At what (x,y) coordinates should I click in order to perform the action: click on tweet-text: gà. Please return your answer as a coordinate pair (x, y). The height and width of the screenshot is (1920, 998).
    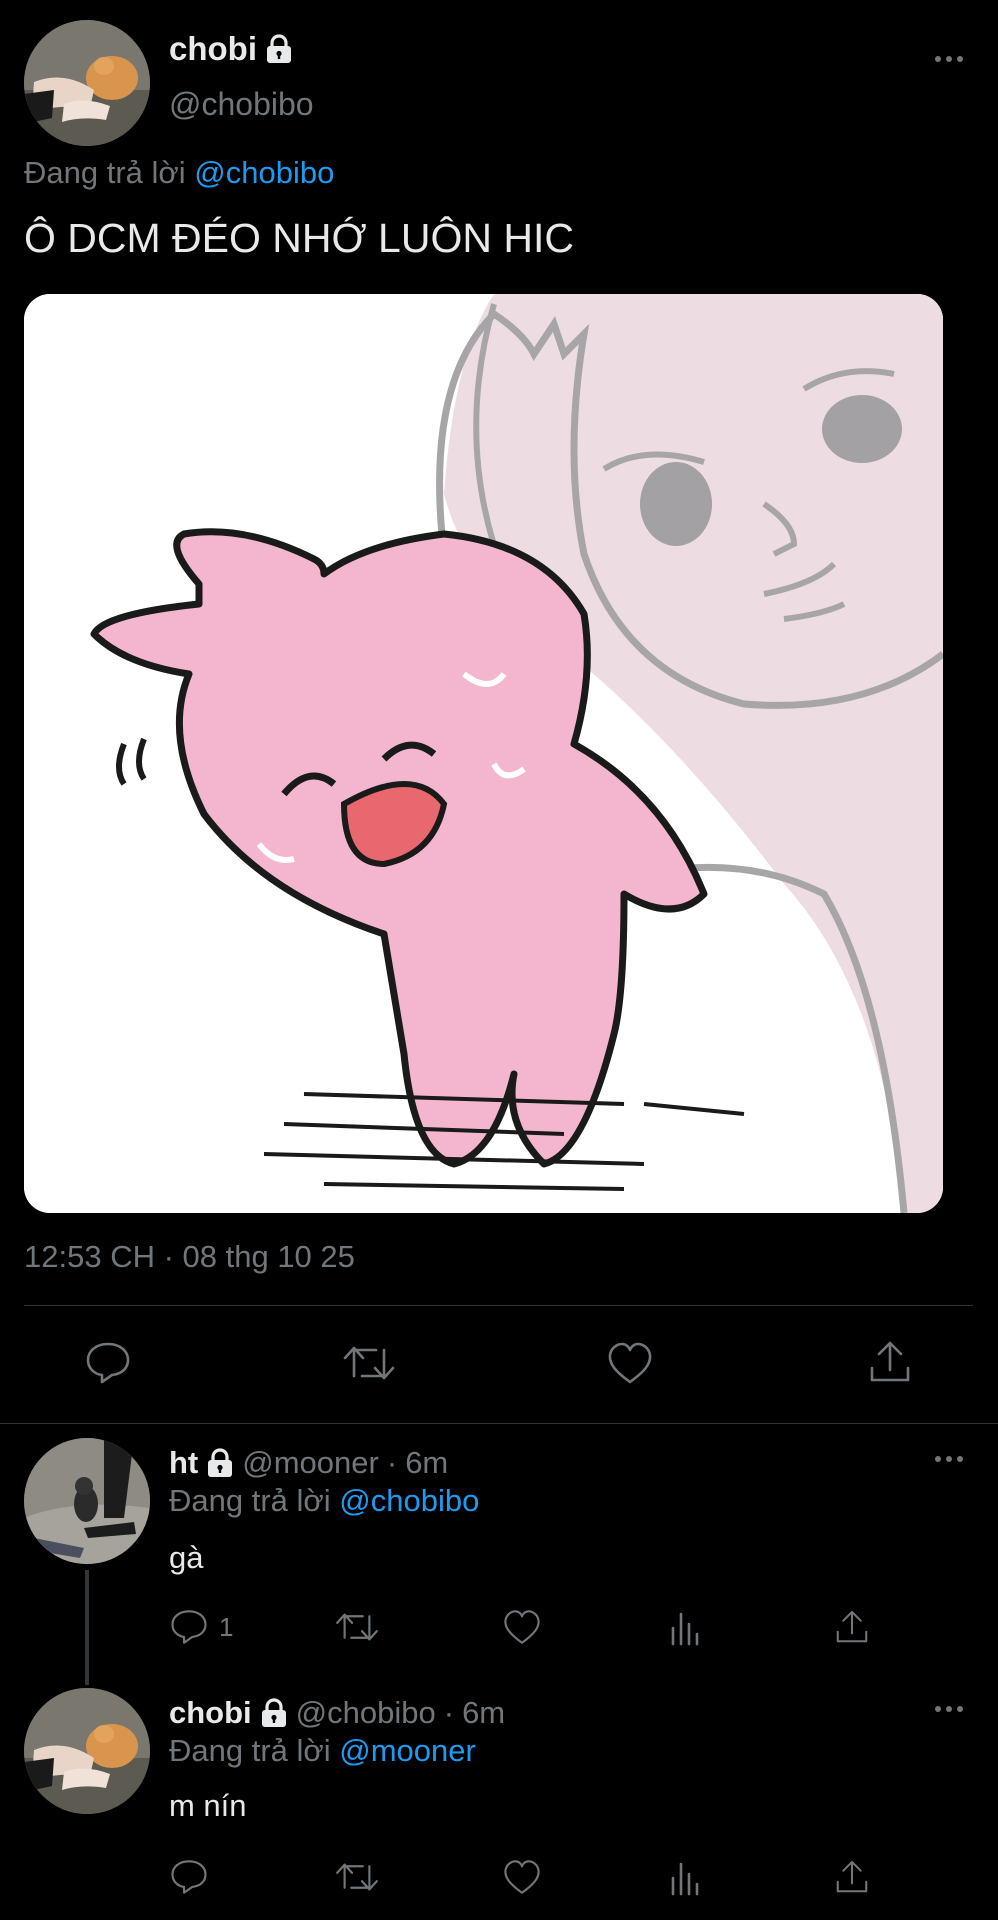
    Looking at the image, I should click on (186, 1557).